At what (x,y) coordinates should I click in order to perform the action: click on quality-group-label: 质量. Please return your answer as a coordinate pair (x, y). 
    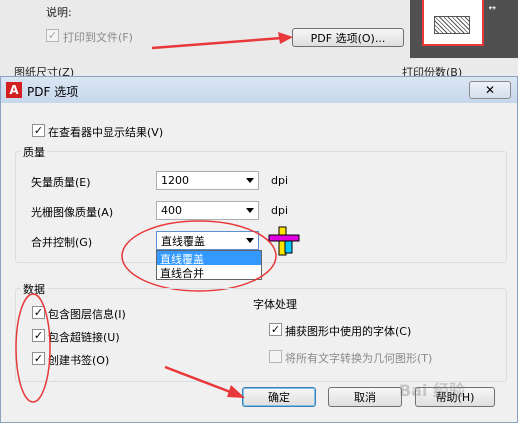
    Looking at the image, I should click on (34, 152).